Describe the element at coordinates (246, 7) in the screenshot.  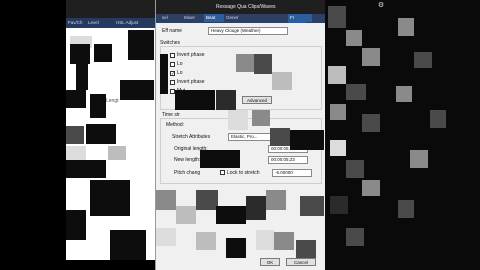
I see `dialog-title: Ressage Qua Clips/Waves` at that location.